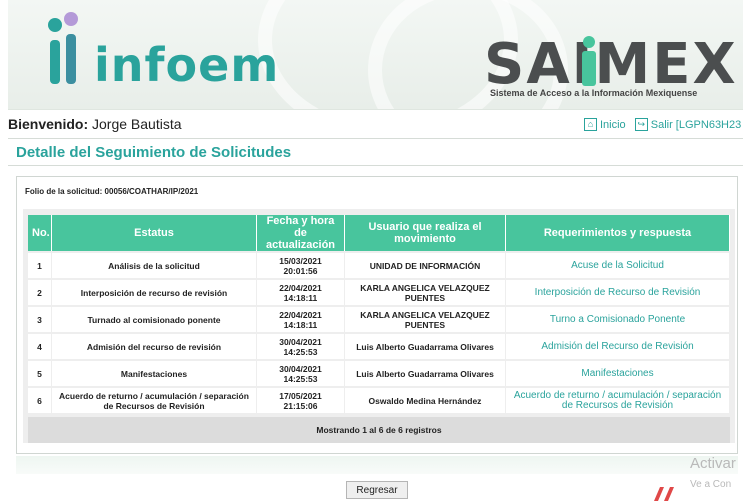  I want to click on user-name: Jorge Bautista, so click(137, 124).